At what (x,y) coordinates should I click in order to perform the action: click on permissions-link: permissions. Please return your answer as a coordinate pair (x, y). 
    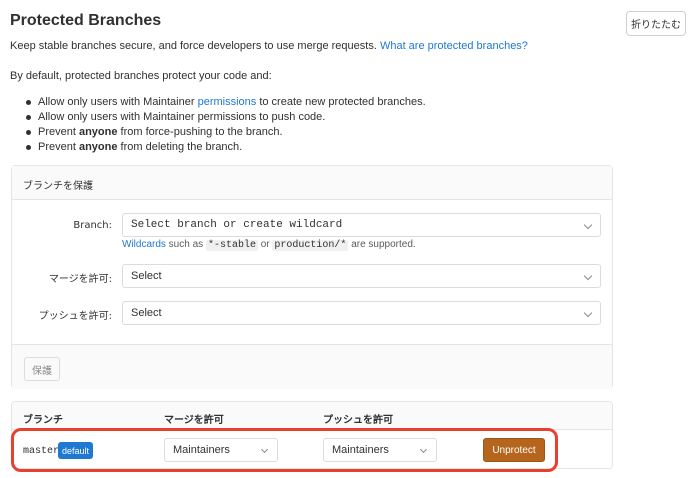
    Looking at the image, I should click on (227, 102).